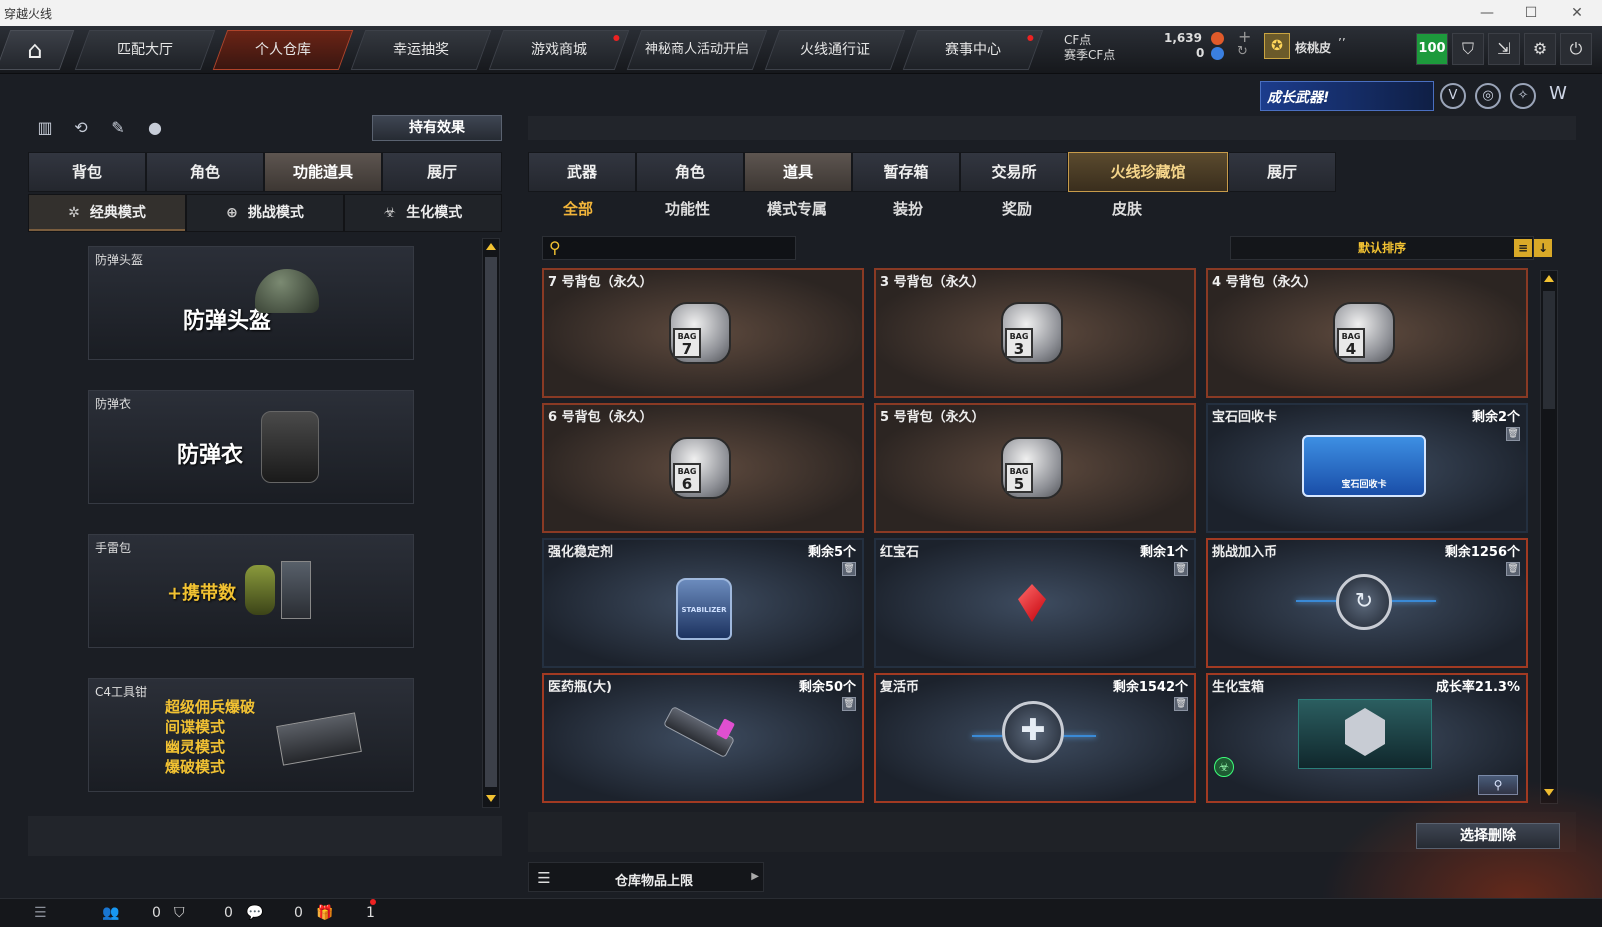  Describe the element at coordinates (107, 213) in the screenshot. I see `mode-tab-classic: ✲ 经典模式` at that location.